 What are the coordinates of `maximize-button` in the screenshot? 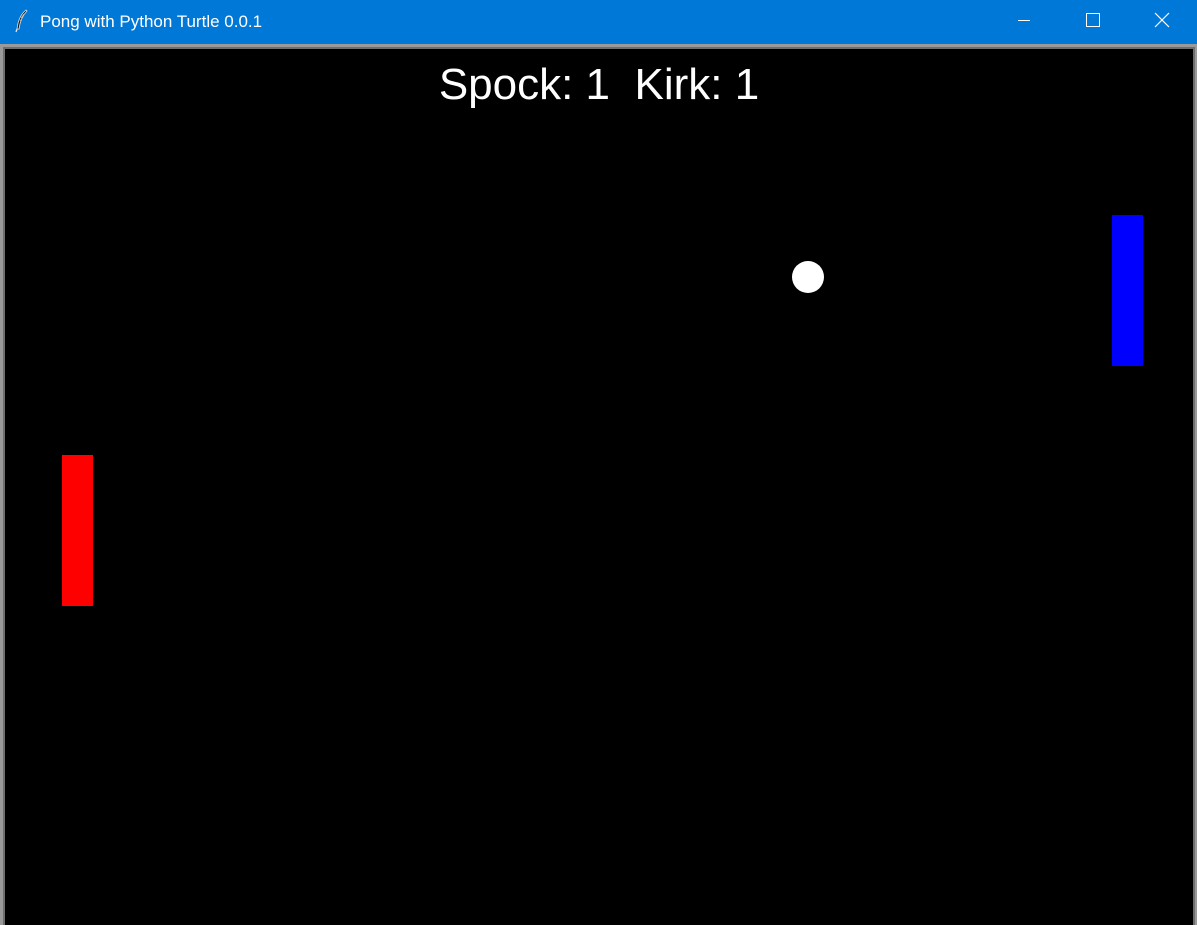 It's located at (1093, 22).